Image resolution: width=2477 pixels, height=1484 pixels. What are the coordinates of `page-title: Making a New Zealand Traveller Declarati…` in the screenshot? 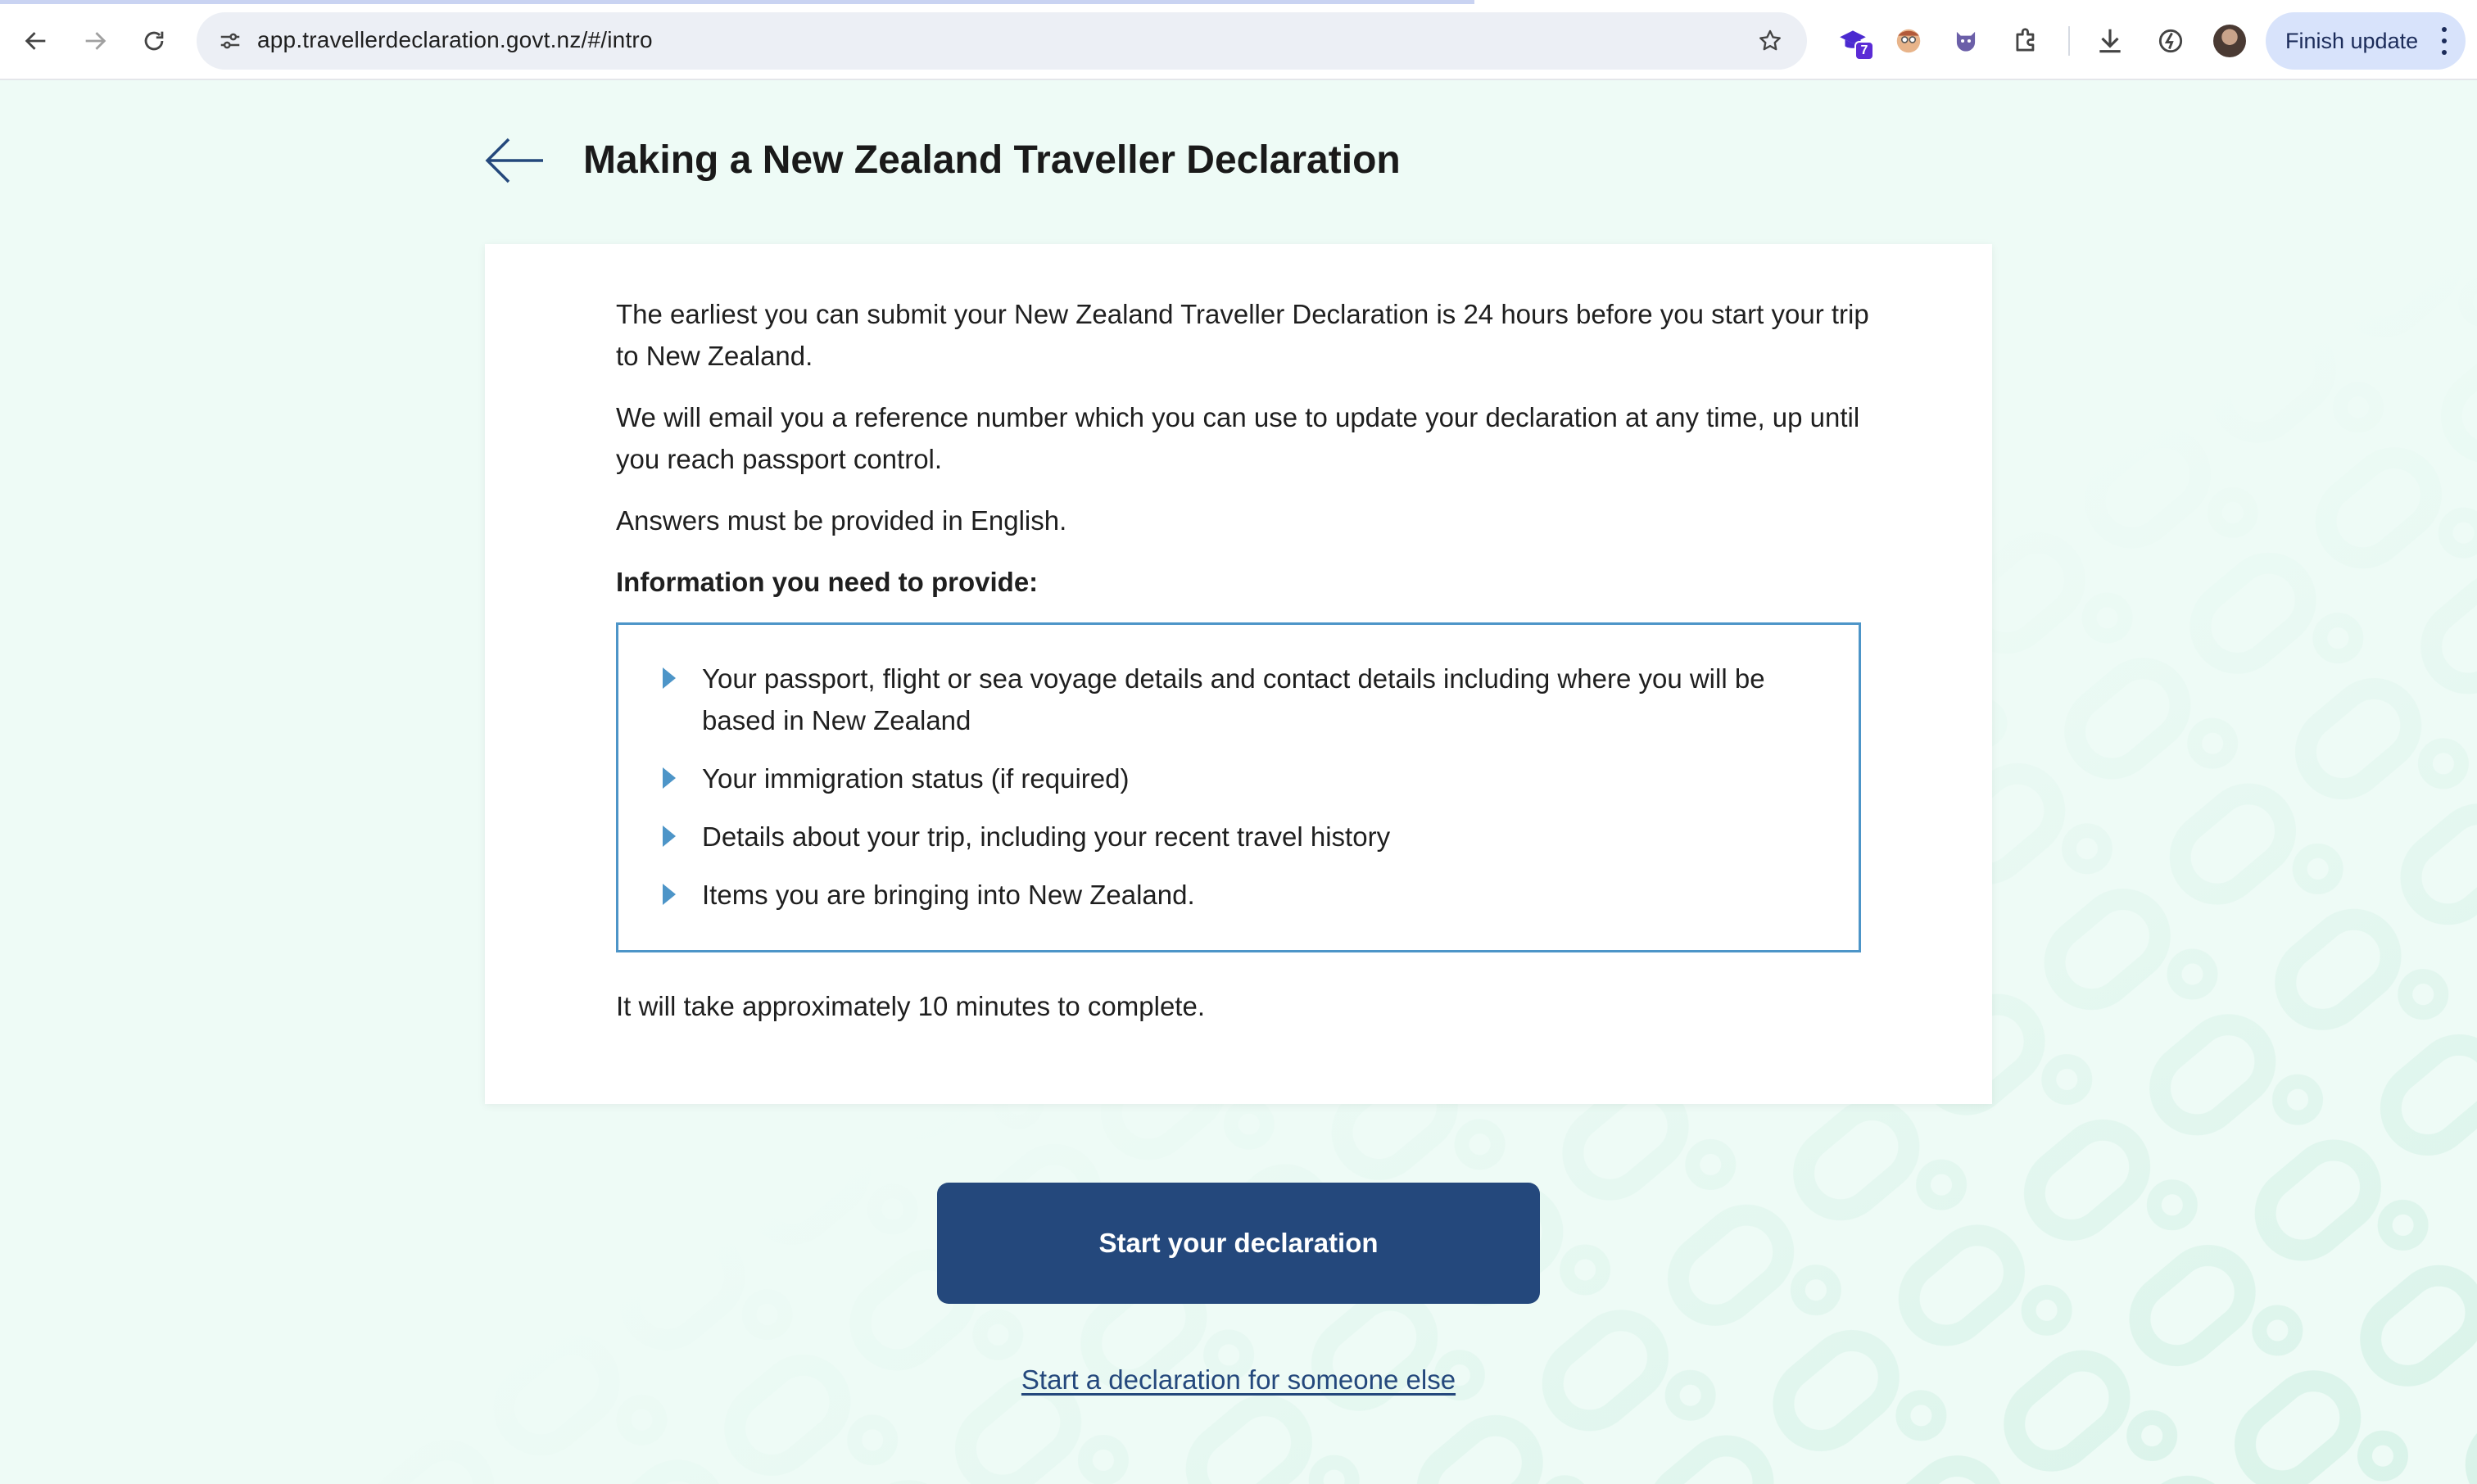 It's located at (992, 160).